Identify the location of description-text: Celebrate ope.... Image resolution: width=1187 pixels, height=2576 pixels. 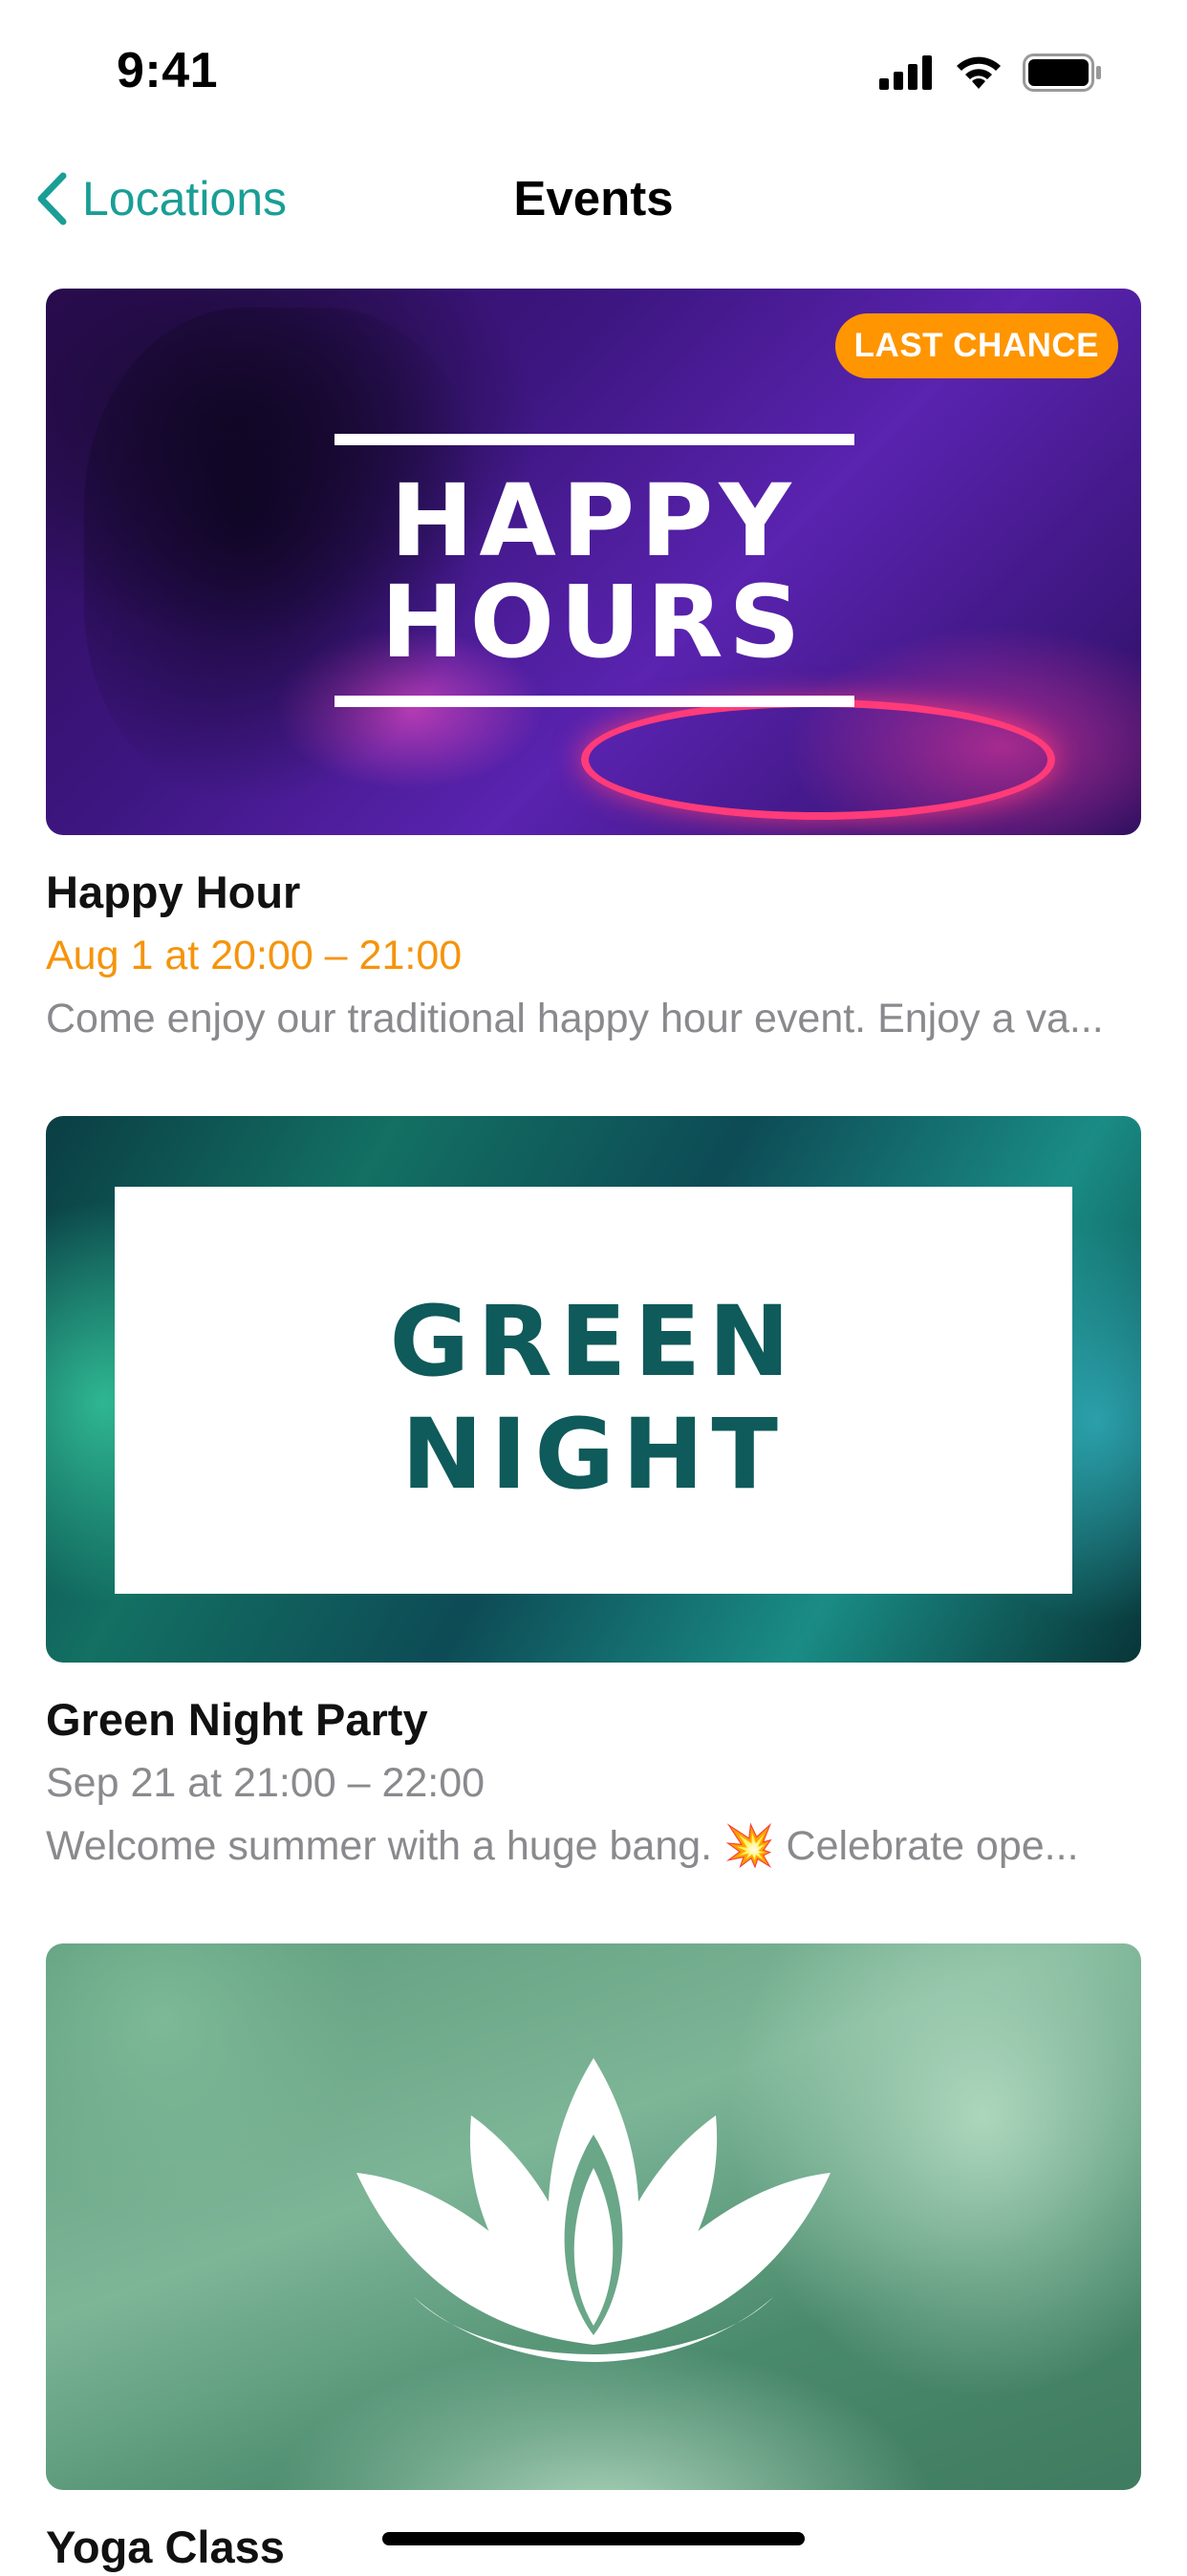
(926, 1846).